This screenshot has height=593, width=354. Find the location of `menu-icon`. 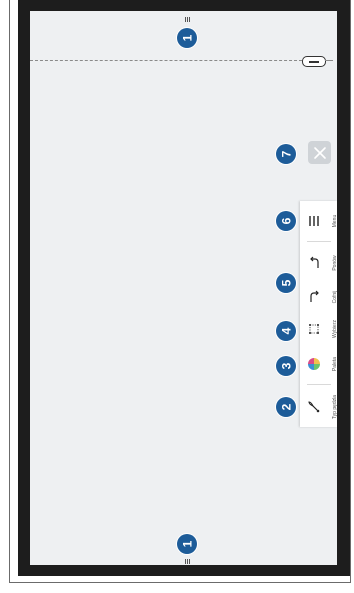

menu-icon is located at coordinates (314, 221).